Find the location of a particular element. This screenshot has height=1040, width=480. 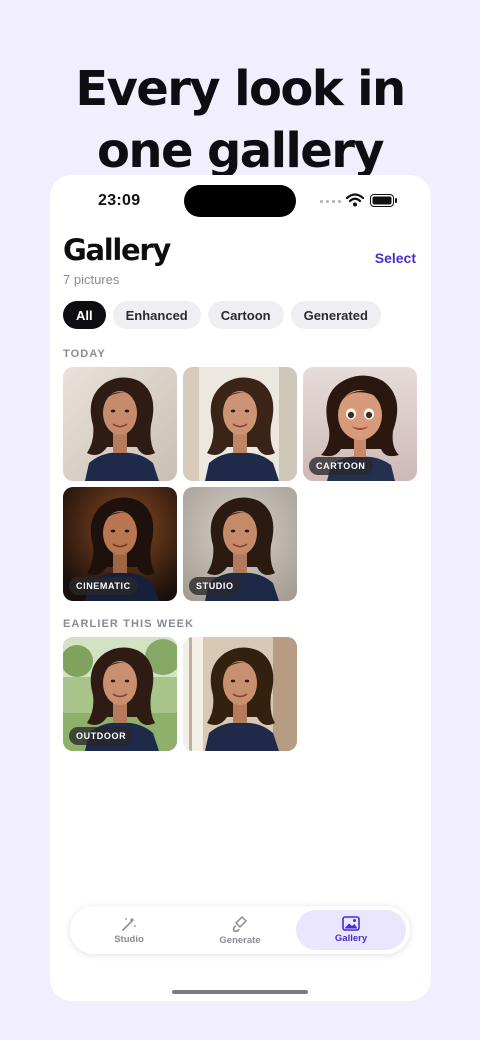

photo-tile: CARTOON is located at coordinates (360, 424).